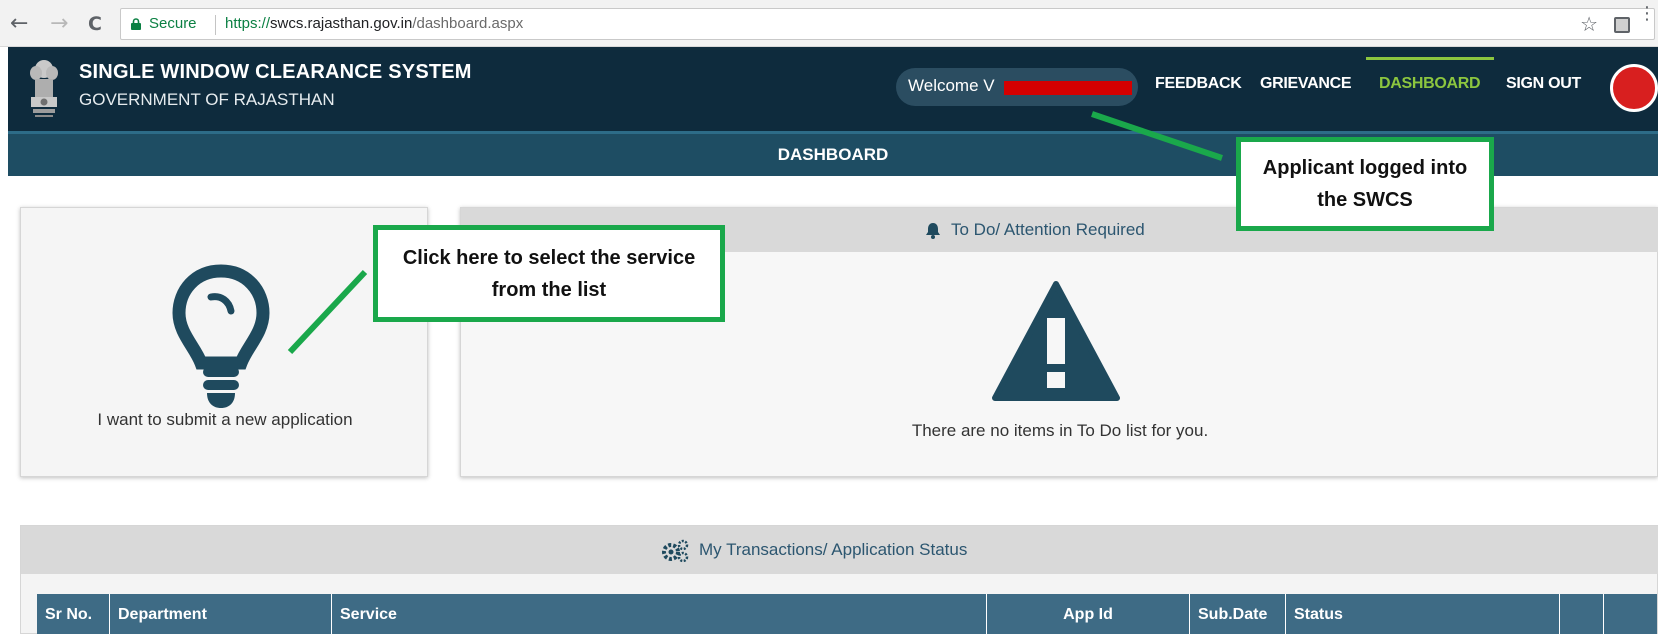 This screenshot has width=1658, height=634. Describe the element at coordinates (1056, 341) in the screenshot. I see `warning-icon` at that location.